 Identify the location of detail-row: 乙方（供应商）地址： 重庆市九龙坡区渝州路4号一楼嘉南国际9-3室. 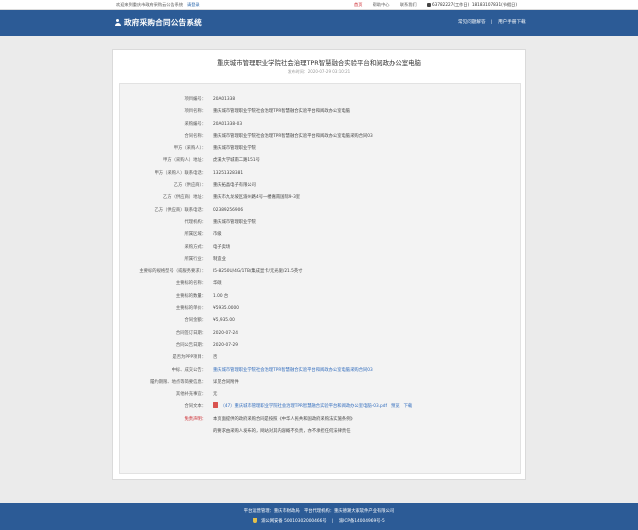
(320, 198).